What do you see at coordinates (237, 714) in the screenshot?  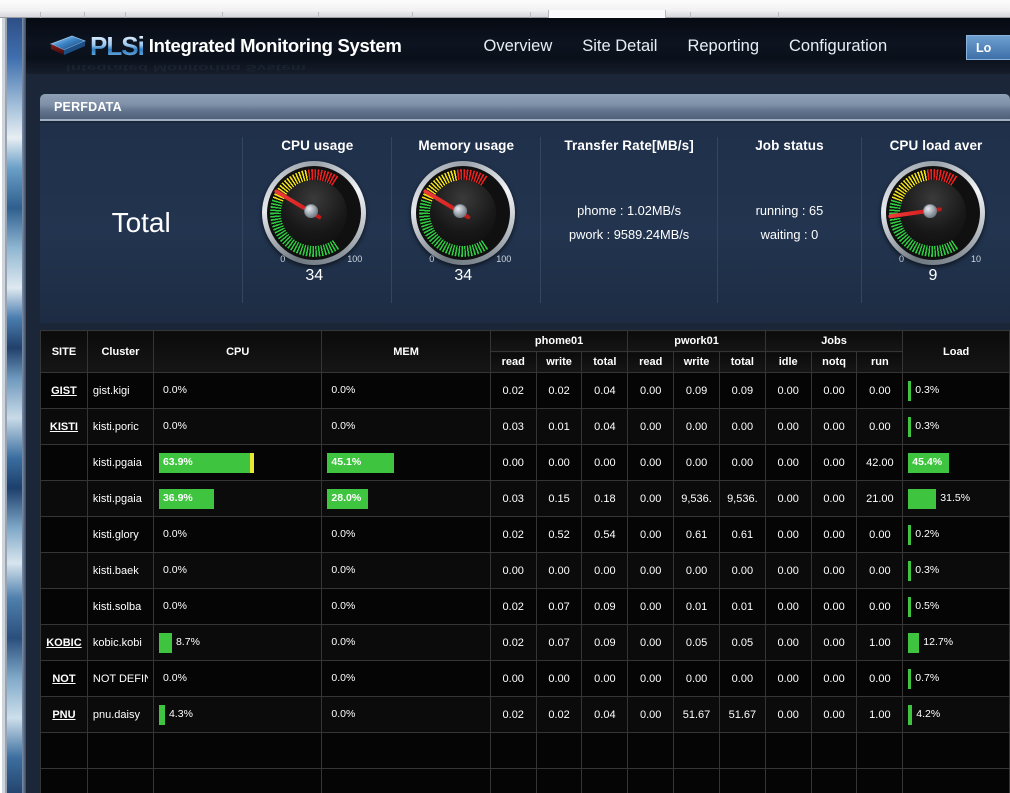 I see `cell-cpu: 4.3%` at bounding box center [237, 714].